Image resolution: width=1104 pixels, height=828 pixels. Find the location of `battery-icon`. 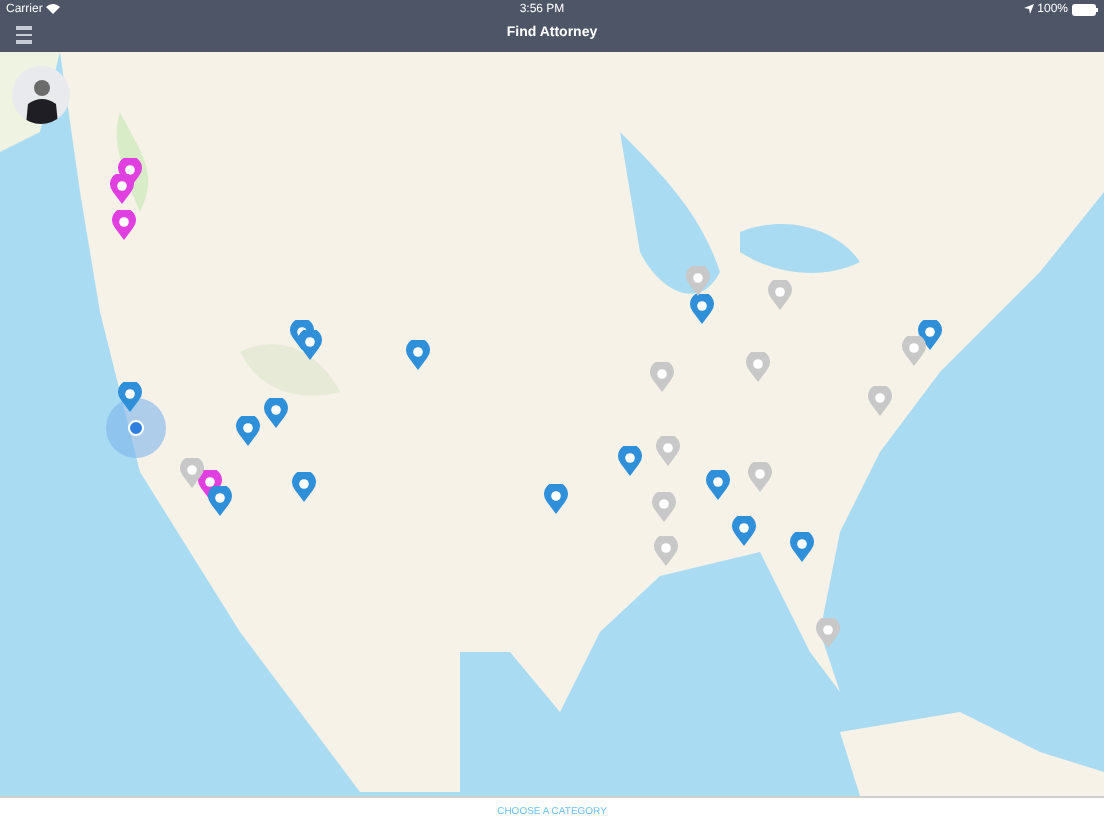

battery-icon is located at coordinates (1085, 9).